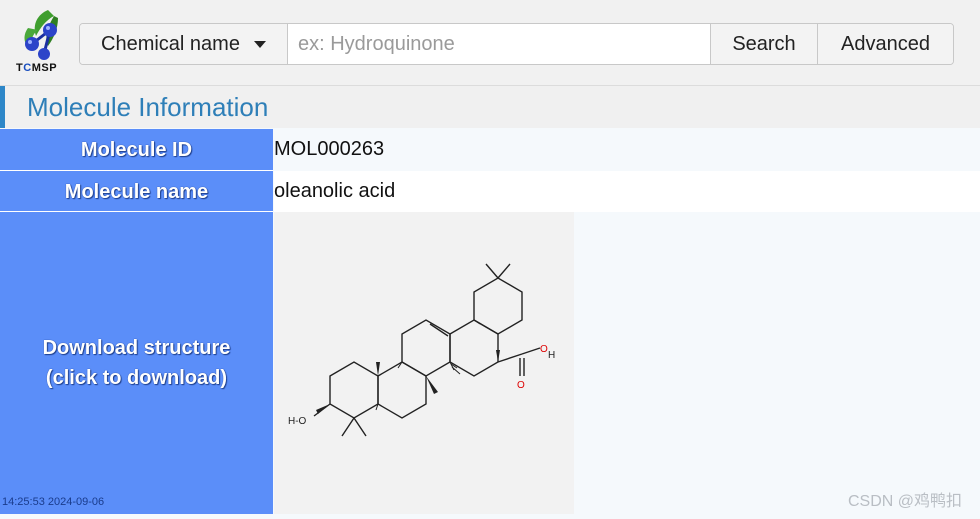 This screenshot has height=519, width=980. What do you see at coordinates (499, 44) in the screenshot?
I see `search-input` at bounding box center [499, 44].